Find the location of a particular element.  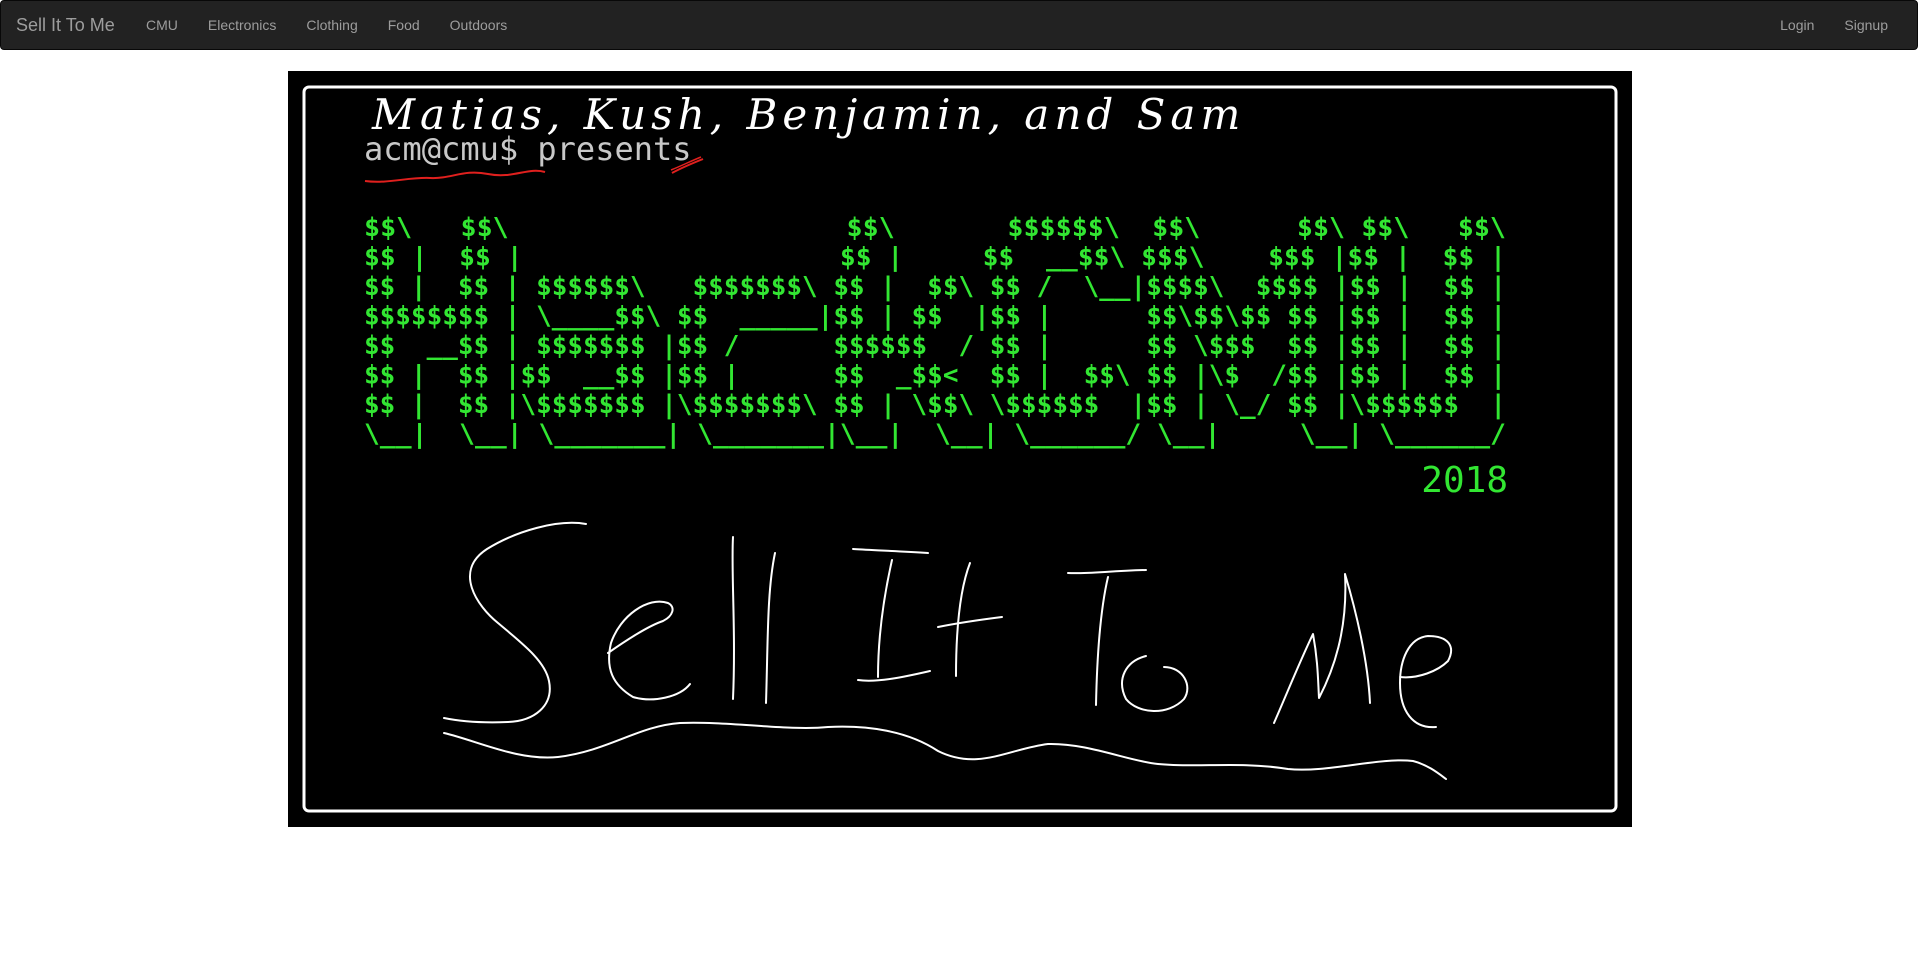

year-label: 2018 is located at coordinates (1464, 480).